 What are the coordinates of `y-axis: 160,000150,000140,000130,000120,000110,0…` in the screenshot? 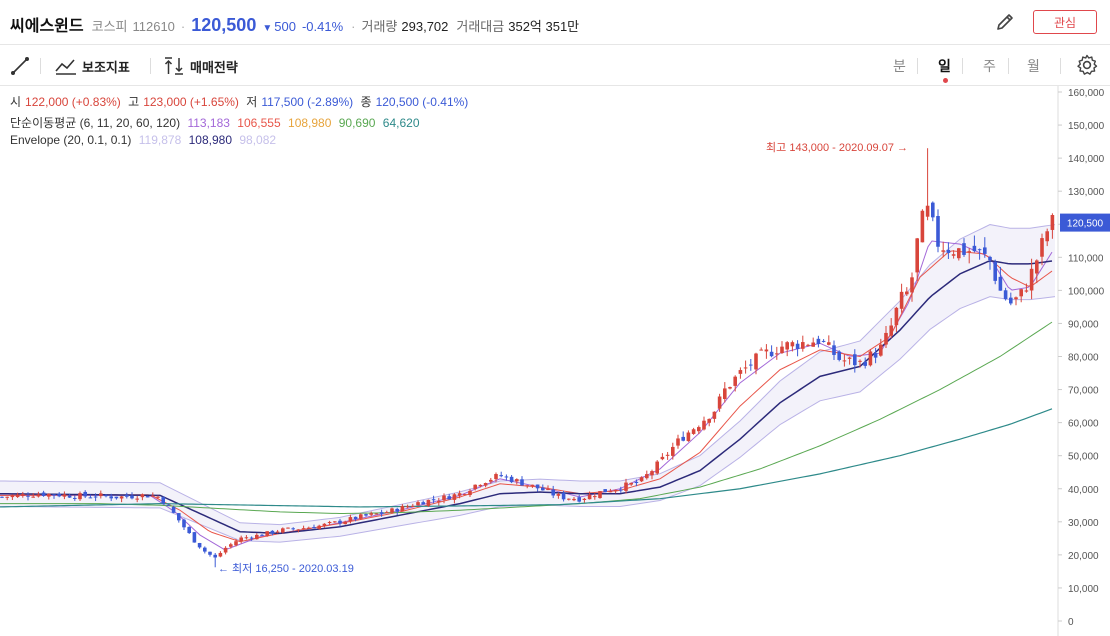 It's located at (1081, 358).